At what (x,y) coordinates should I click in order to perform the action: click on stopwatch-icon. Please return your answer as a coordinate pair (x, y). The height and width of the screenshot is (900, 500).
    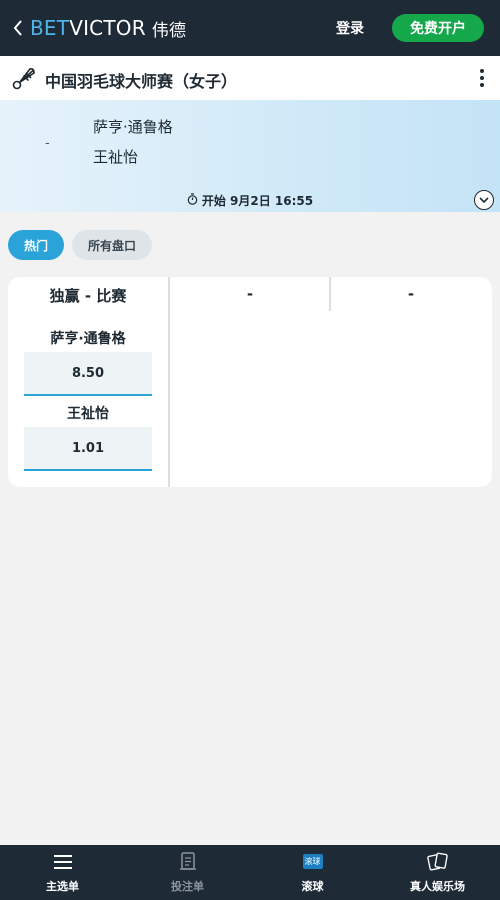
    Looking at the image, I should click on (192, 200).